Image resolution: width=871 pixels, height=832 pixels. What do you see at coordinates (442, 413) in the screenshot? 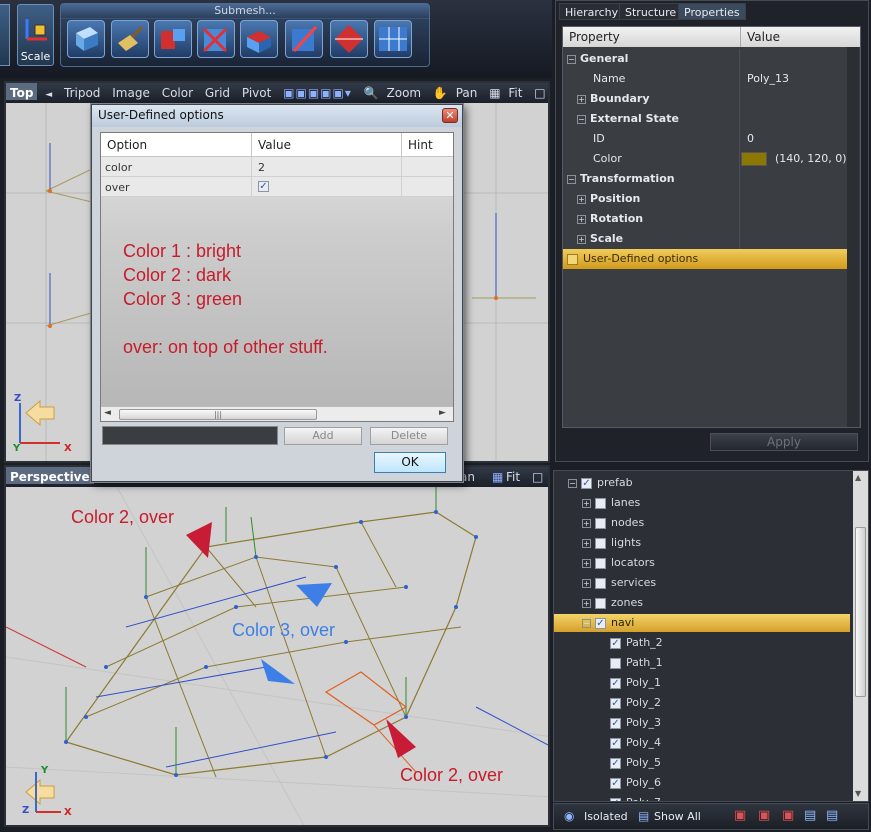
I see `scroll-right-icon: ►` at bounding box center [442, 413].